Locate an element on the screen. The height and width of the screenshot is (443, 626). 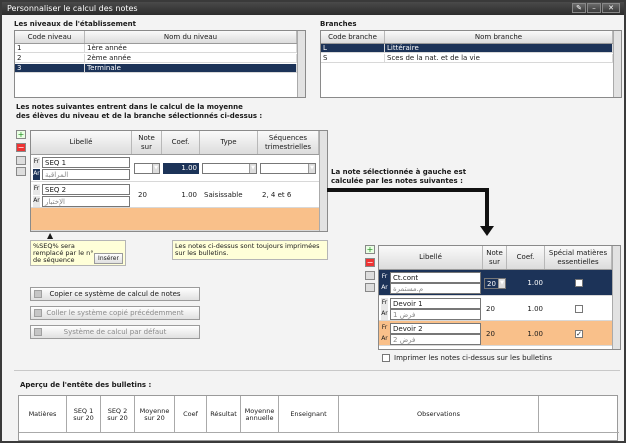
copier-button: Copier ce système de calcul de notes is located at coordinates (115, 294).